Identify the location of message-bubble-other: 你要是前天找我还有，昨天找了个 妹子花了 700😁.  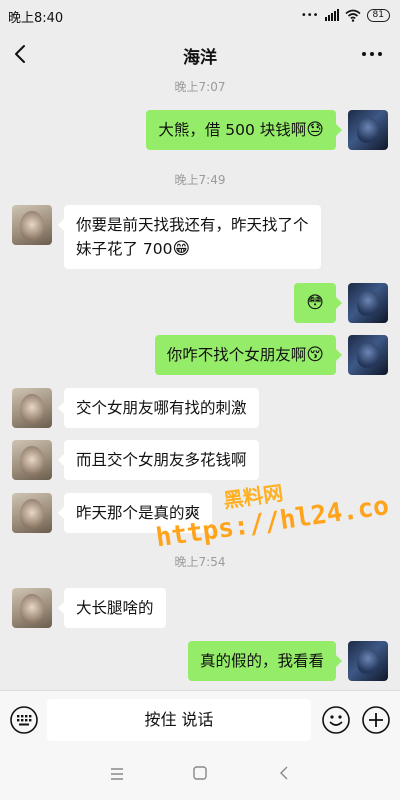
(189, 237).